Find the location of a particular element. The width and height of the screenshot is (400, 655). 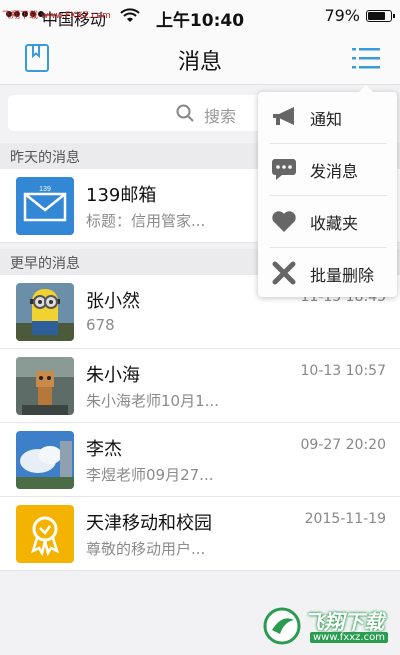

x-icon is located at coordinates (284, 273).